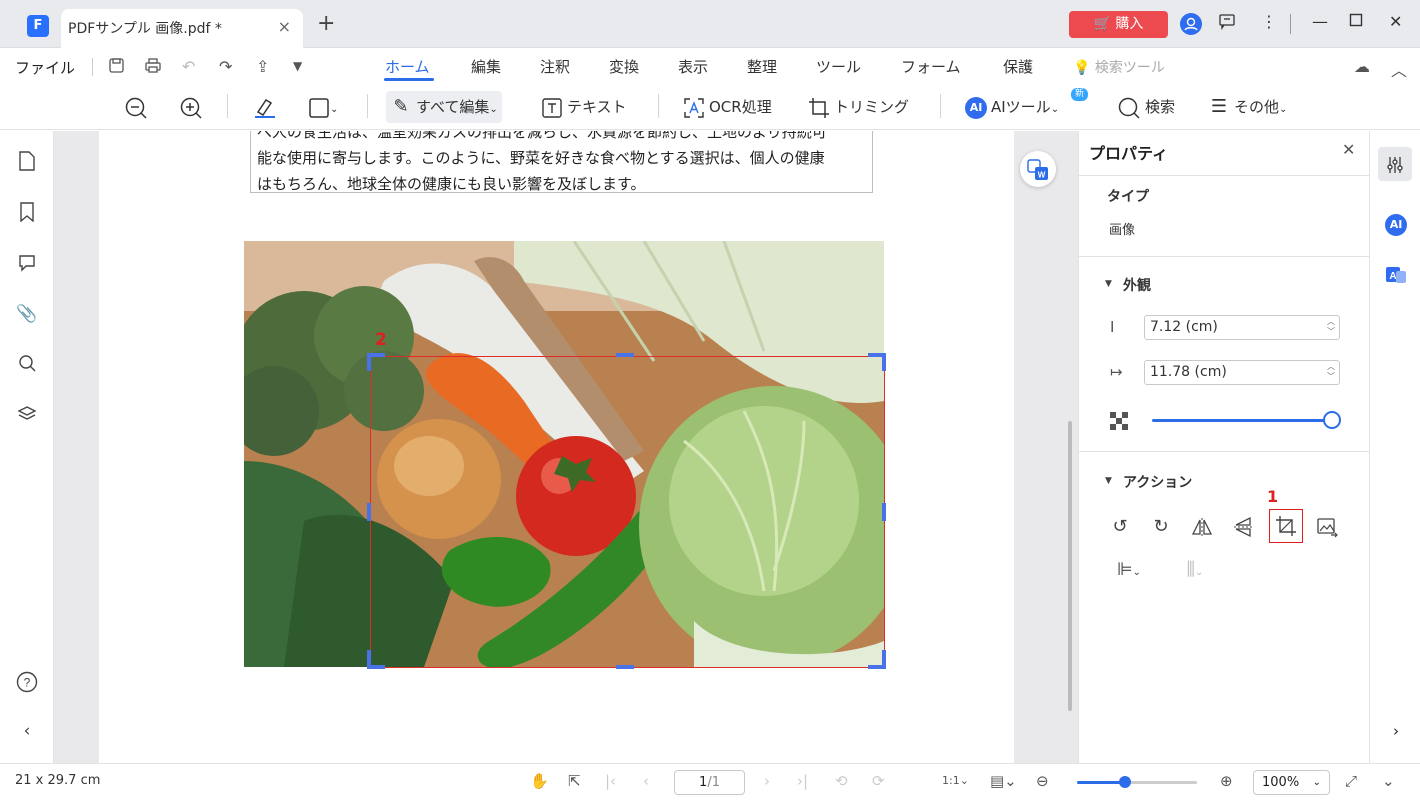 This screenshot has height=800, width=1420. What do you see at coordinates (625, 355) in the screenshot?
I see `crop-handle-top` at bounding box center [625, 355].